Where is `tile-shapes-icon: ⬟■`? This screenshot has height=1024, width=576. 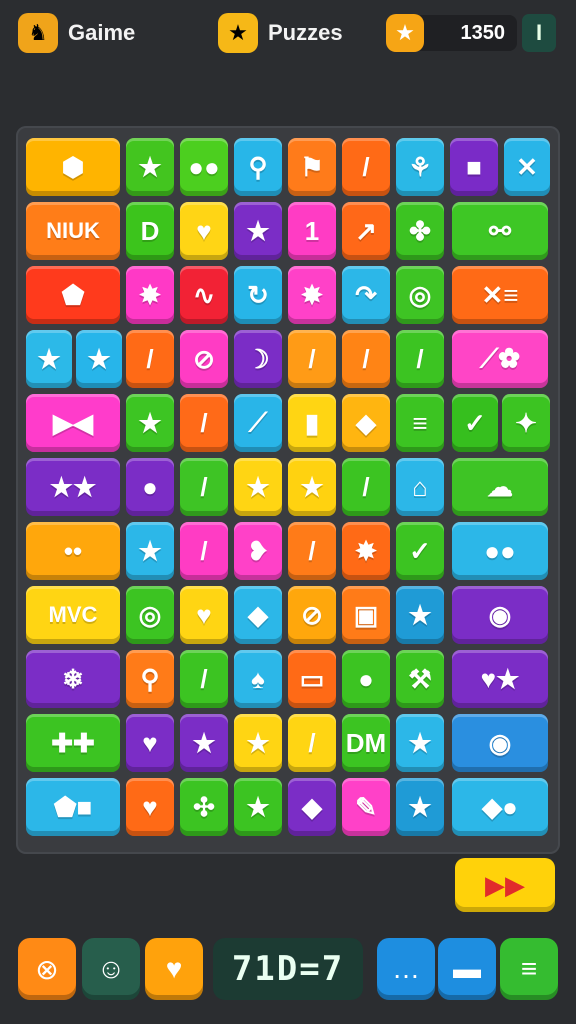
tile-shapes-icon: ⬟■ is located at coordinates (73, 807).